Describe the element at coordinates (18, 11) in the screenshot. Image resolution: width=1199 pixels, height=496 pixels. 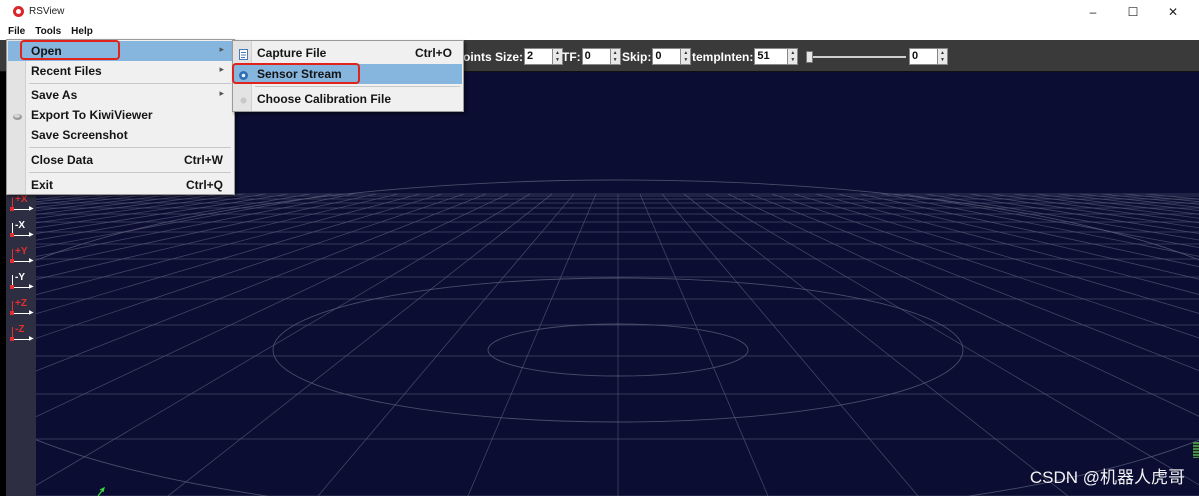
I see `app-logo-icon` at that location.